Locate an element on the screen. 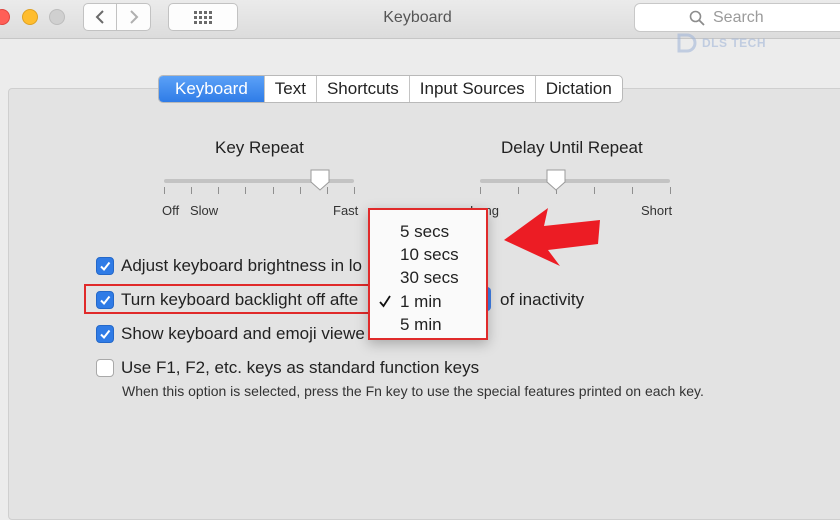 The height and width of the screenshot is (520, 840). search-icon is located at coordinates (697, 18).